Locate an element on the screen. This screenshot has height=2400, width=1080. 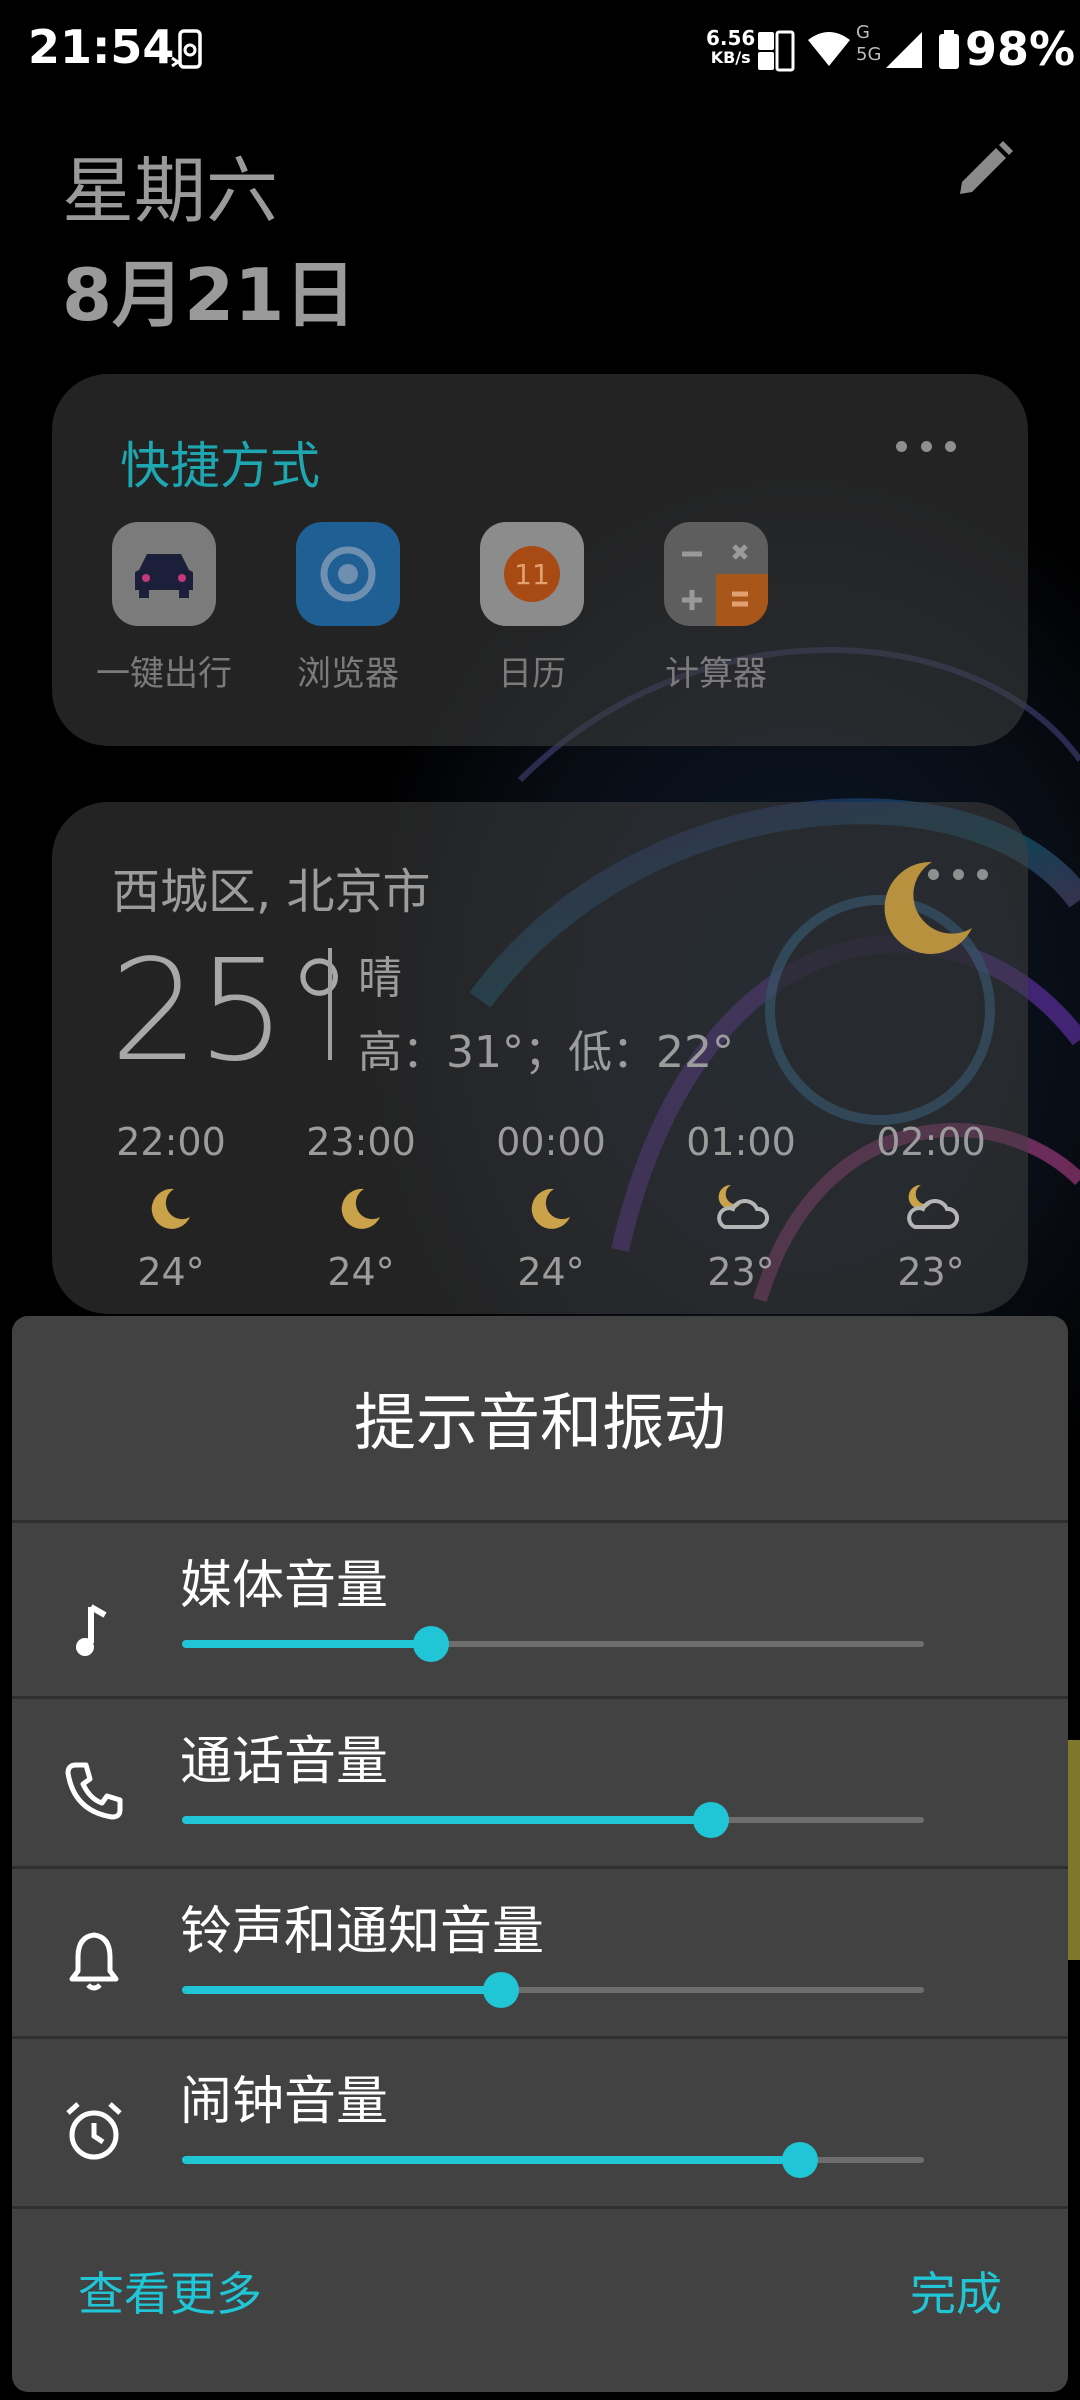
call-volume-slider is located at coordinates (553, 1820).